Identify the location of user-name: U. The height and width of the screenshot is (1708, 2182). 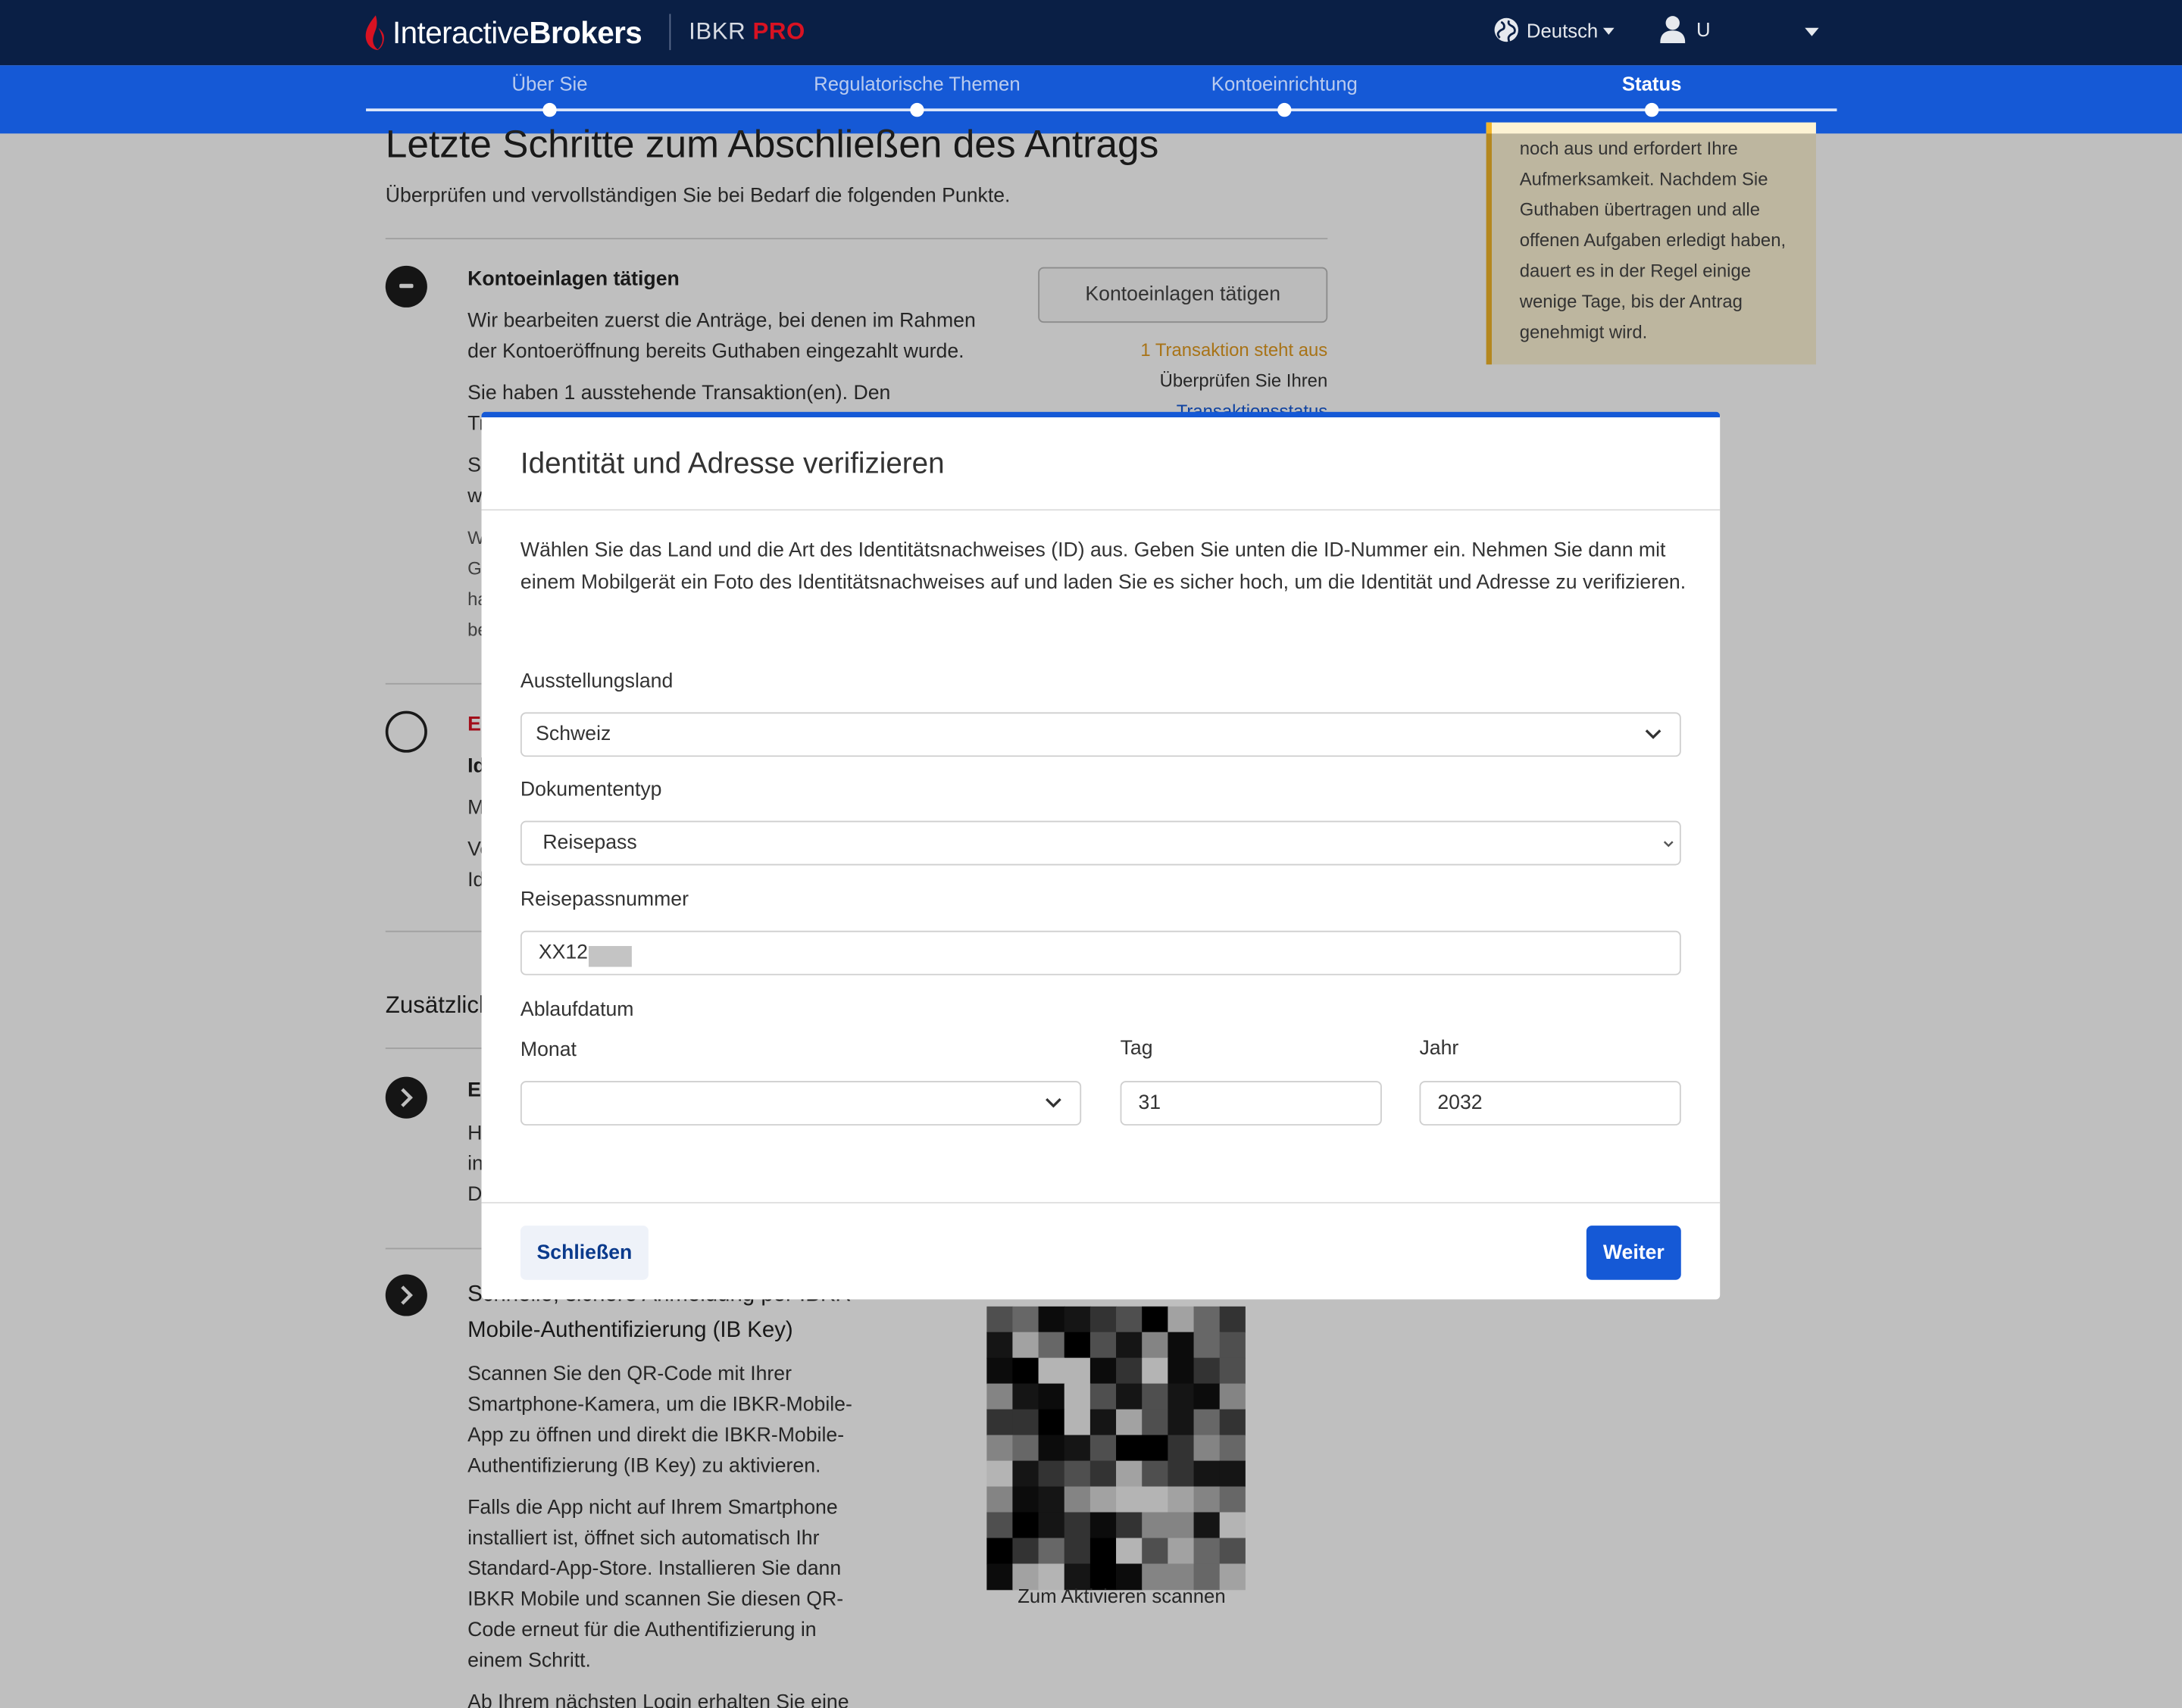
(1703, 29).